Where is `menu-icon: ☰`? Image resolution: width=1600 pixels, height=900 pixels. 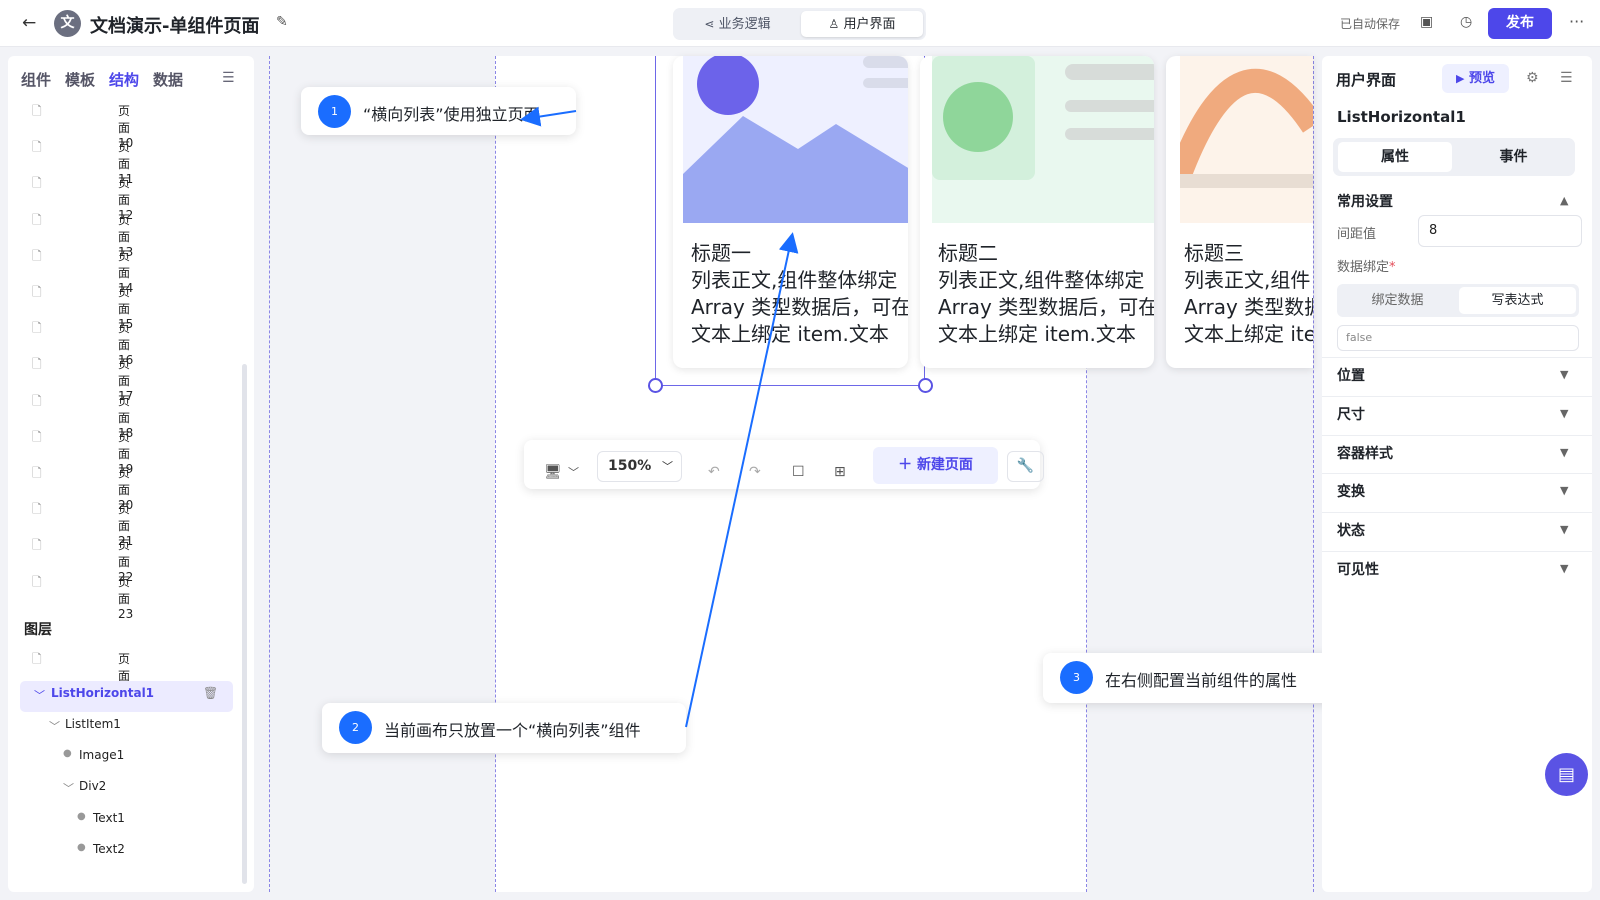 menu-icon: ☰ is located at coordinates (1566, 78).